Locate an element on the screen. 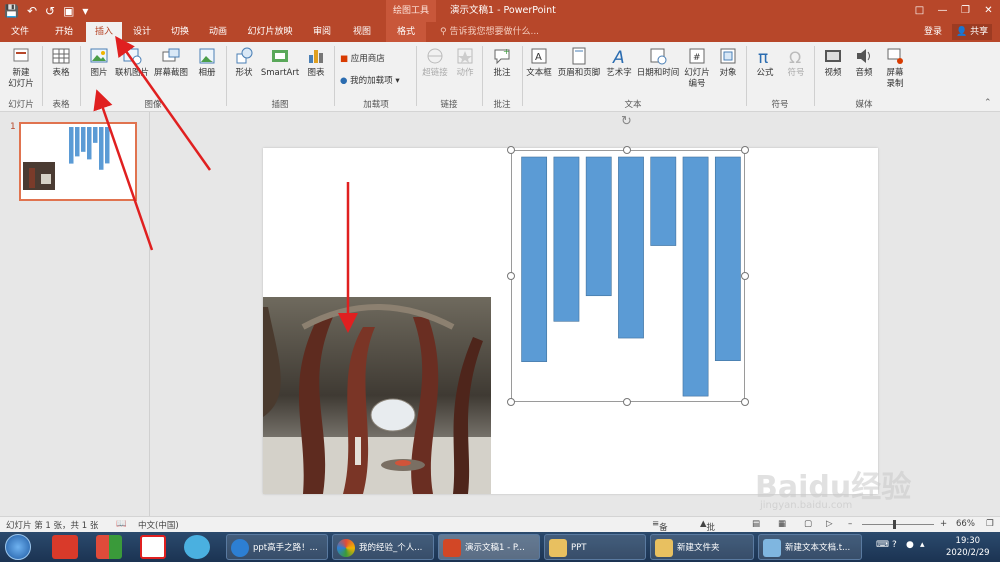  minimize-icon: — is located at coordinates (942, 11).